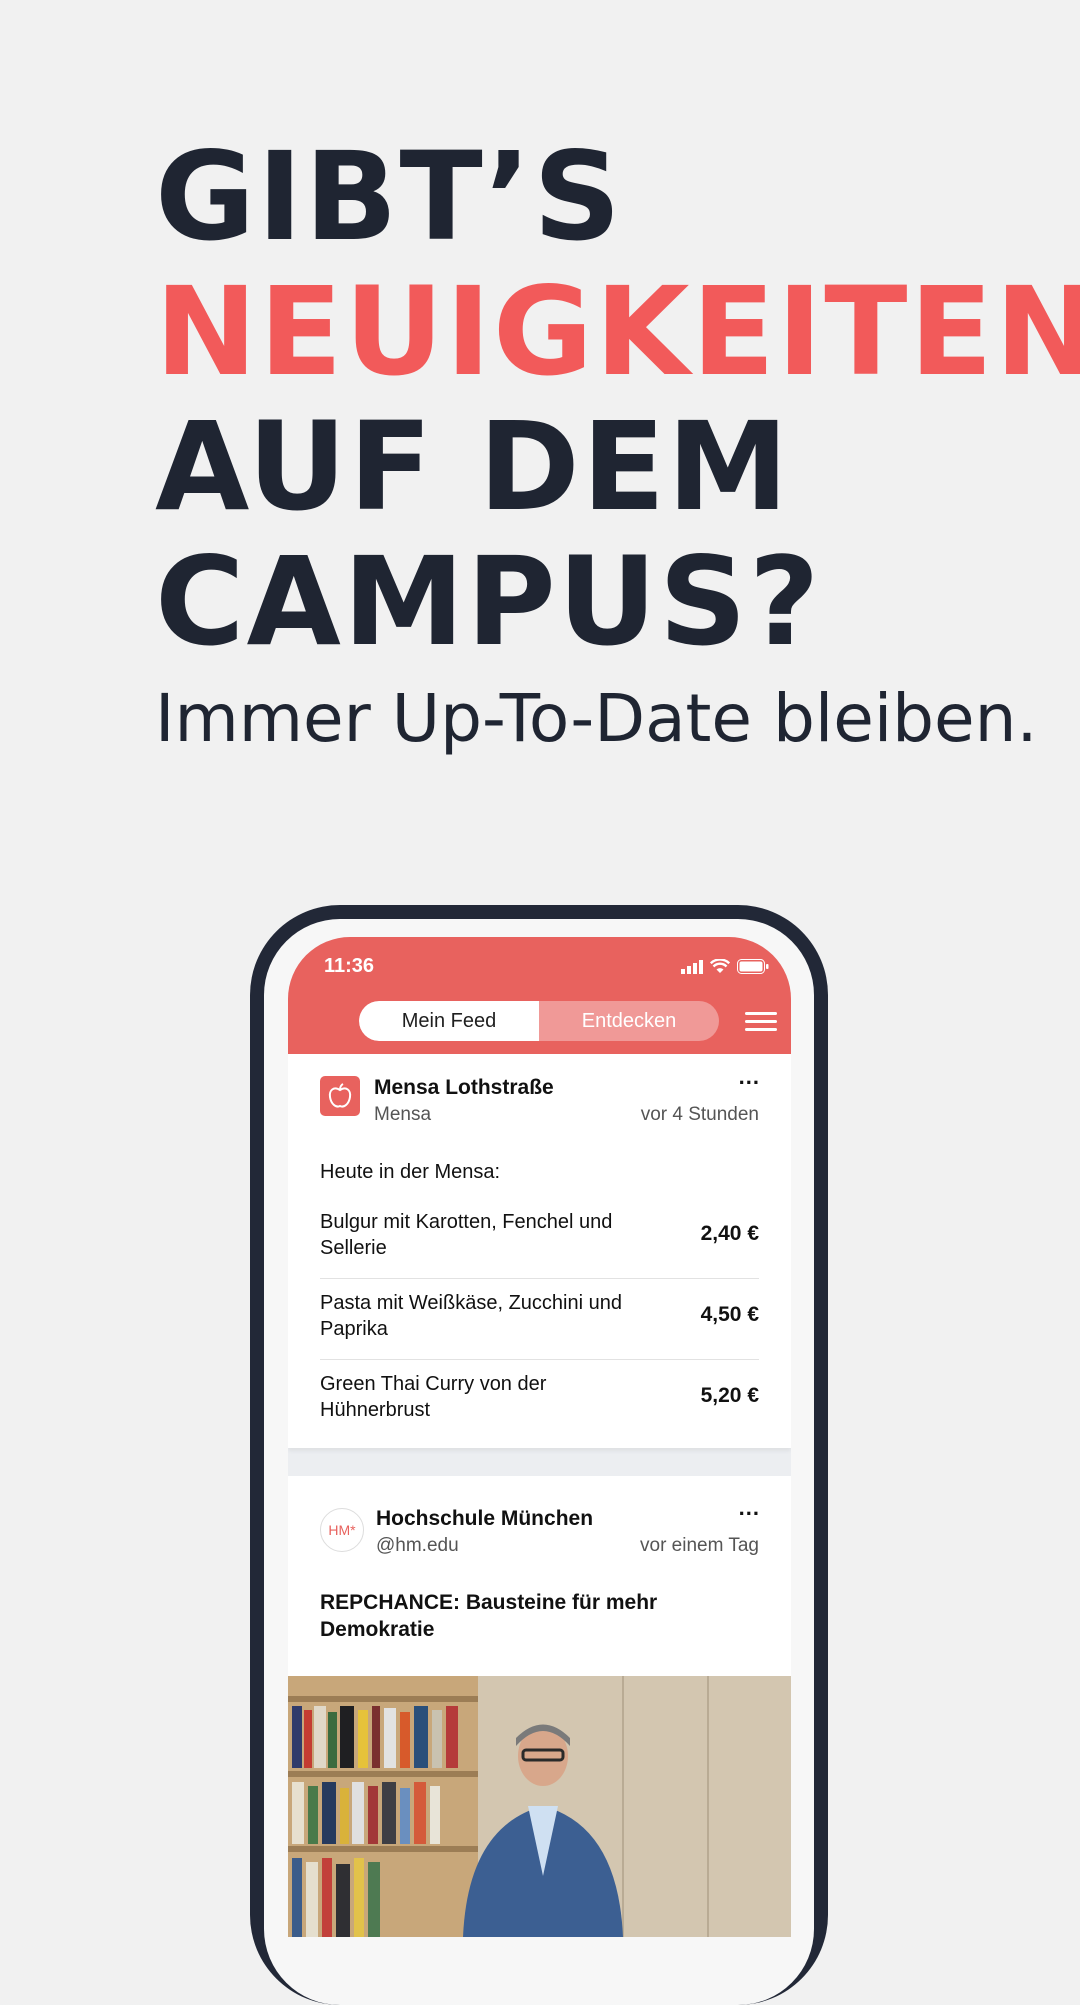 Image resolution: width=1080 pixels, height=2005 pixels. I want to click on headline-line-3: AUF DEM, so click(473, 467).